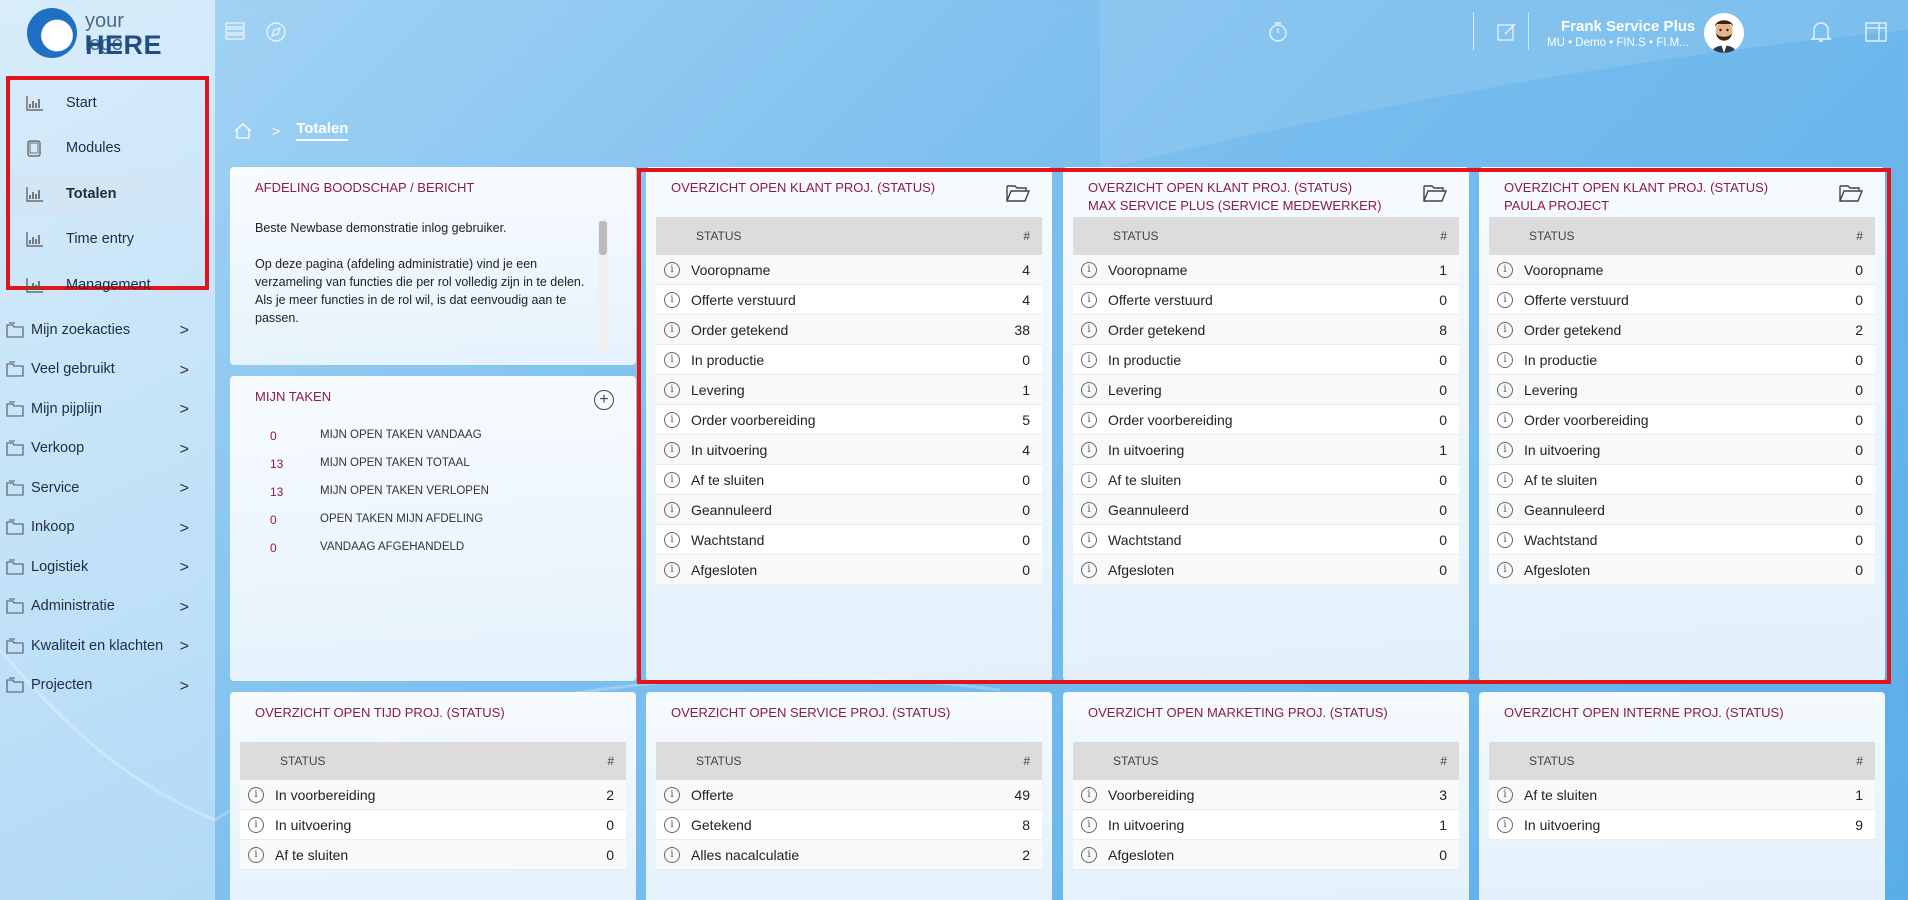 The width and height of the screenshot is (1908, 900). Describe the element at coordinates (107, 285) in the screenshot. I see `sidebar-item-management: Management` at that location.